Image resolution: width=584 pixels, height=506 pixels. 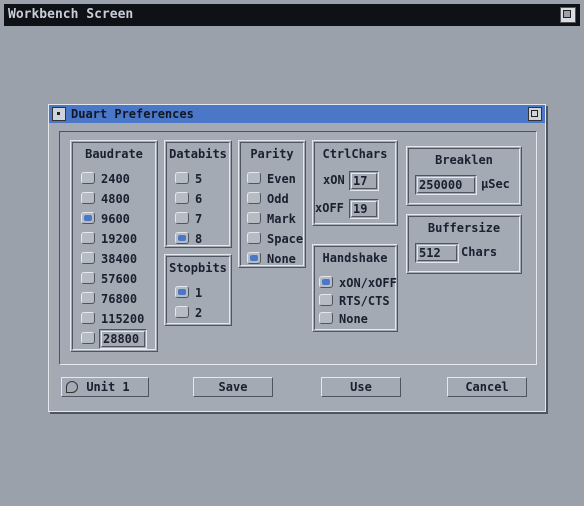 What do you see at coordinates (198, 154) in the screenshot?
I see `databits-title: Databits` at bounding box center [198, 154].